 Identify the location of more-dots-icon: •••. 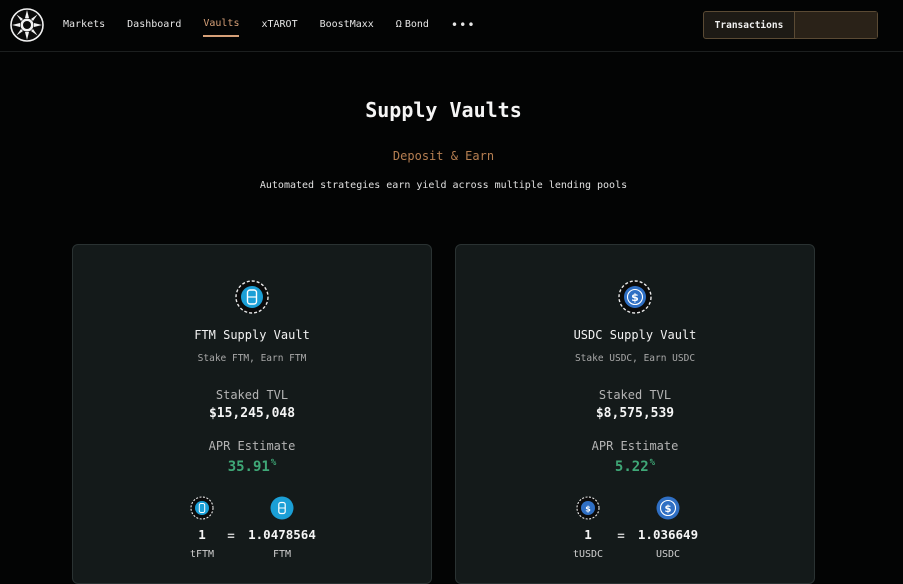
(463, 25).